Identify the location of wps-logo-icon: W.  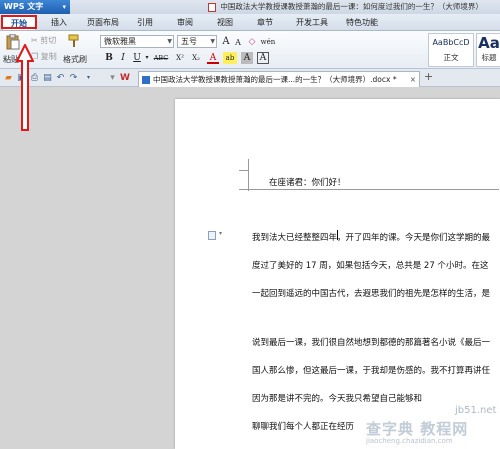
(125, 78).